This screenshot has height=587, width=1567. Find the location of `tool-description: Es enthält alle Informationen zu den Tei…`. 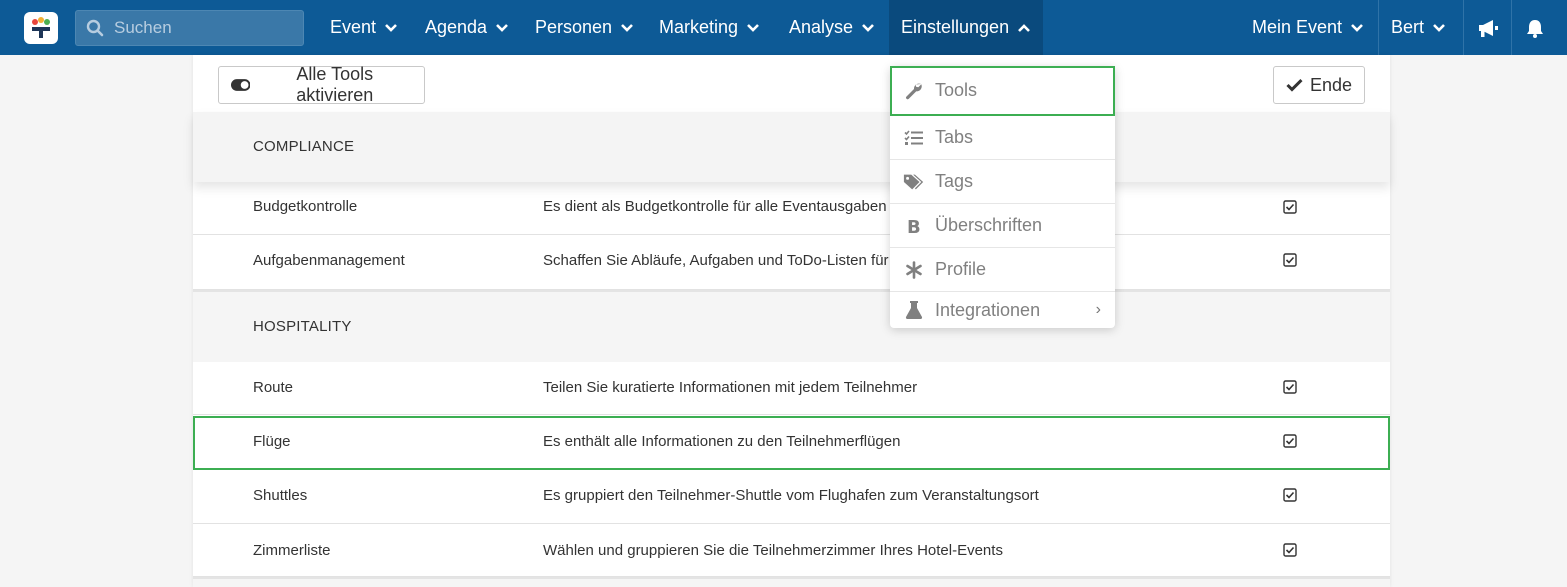

tool-description: Es enthält alle Informationen zu den Tei… is located at coordinates (722, 441).